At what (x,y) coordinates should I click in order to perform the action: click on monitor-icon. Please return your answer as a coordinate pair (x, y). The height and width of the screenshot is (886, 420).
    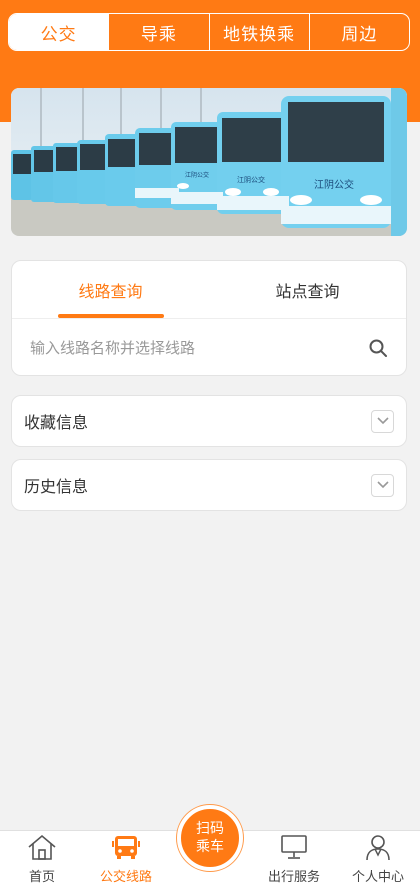
    Looking at the image, I should click on (294, 846).